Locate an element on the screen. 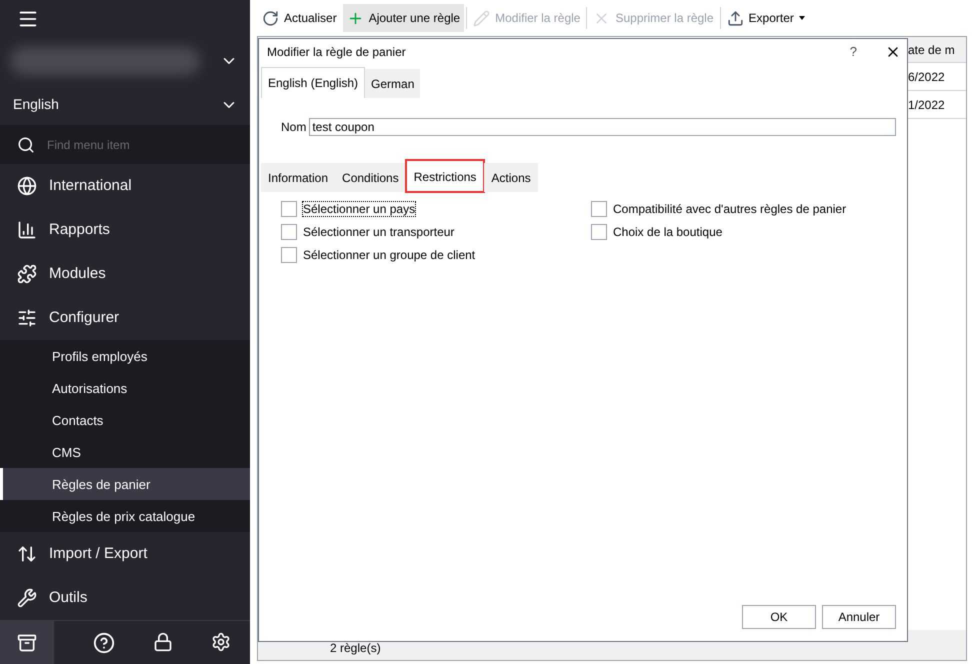 This screenshot has height=664, width=974. section-tab: Information is located at coordinates (298, 177).